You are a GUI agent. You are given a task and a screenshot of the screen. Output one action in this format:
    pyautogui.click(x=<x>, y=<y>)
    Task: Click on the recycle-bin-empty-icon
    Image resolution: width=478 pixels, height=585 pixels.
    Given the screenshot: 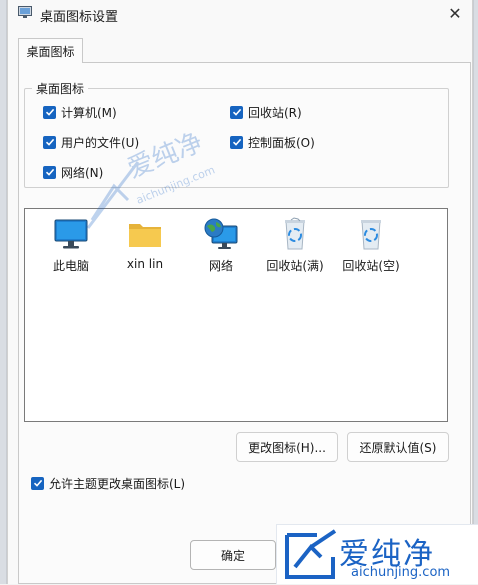 What is the action you would take?
    pyautogui.click(x=371, y=234)
    